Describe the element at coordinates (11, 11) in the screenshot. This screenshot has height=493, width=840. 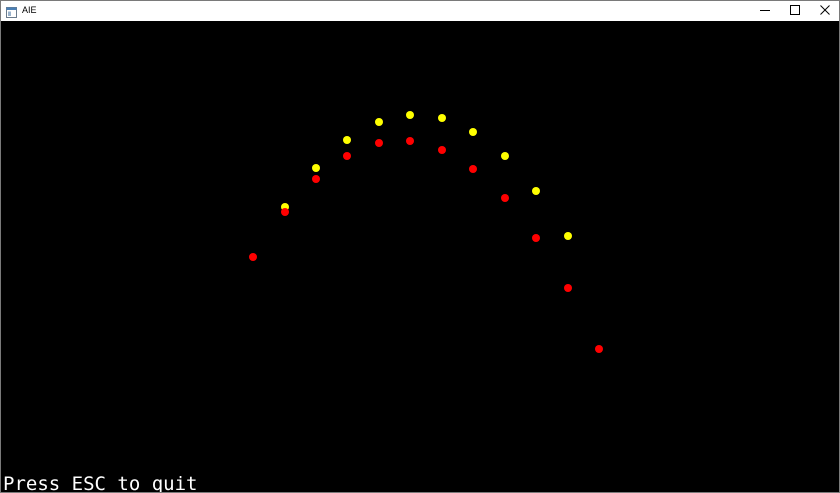
I see `app-window-icon` at that location.